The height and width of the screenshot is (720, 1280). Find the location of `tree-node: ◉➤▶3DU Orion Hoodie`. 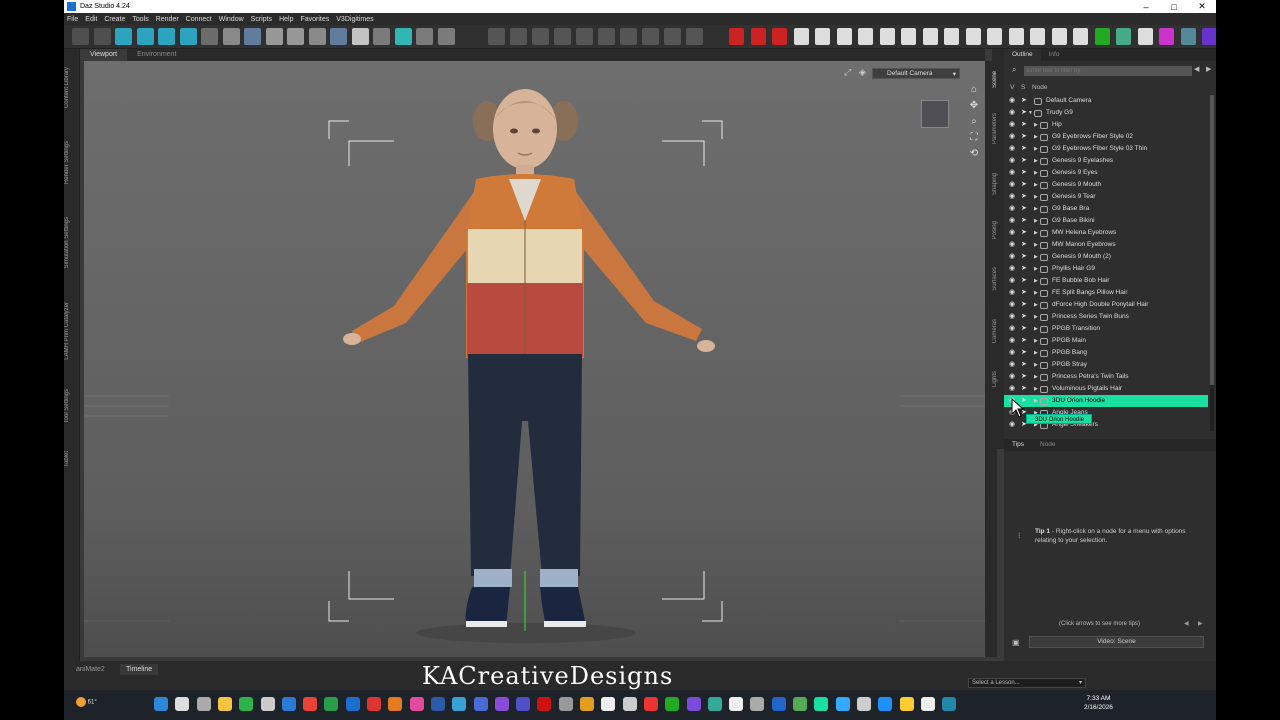

tree-node: ◉➤▶3DU Orion Hoodie is located at coordinates (1106, 401).